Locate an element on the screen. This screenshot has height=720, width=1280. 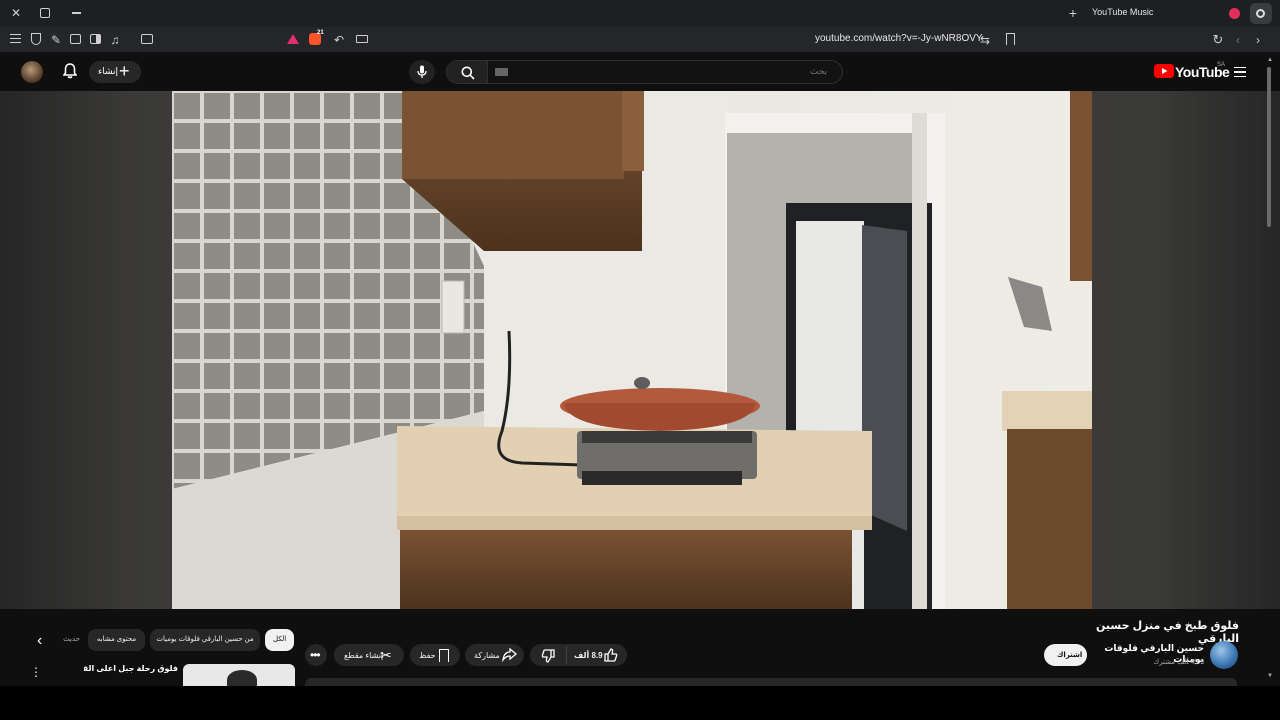
chip-all-label: الكل is located at coordinates (280, 639).